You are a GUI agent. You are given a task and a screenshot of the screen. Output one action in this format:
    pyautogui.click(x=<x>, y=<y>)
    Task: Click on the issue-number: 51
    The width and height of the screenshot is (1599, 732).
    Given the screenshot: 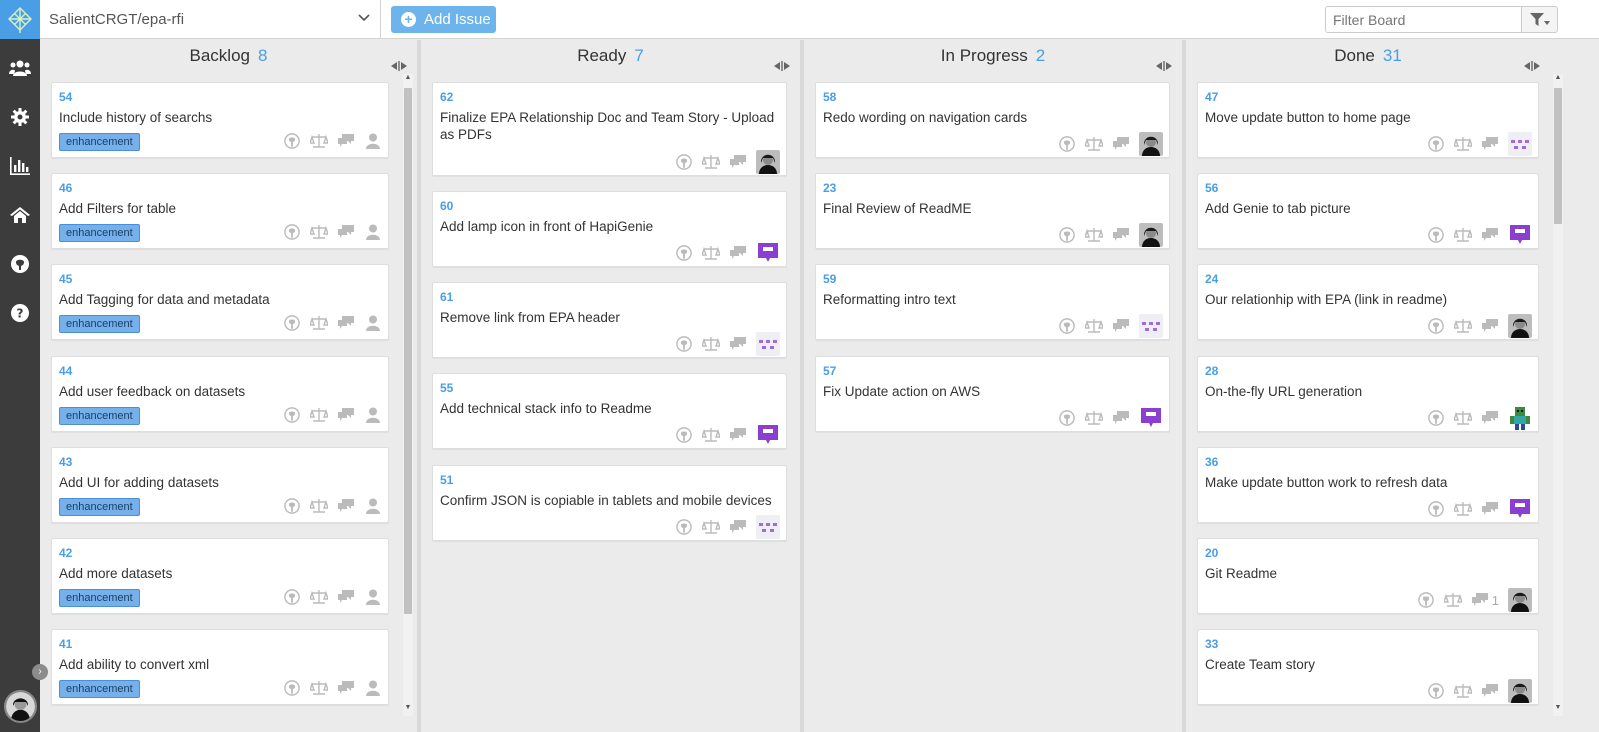 What is the action you would take?
    pyautogui.click(x=446, y=480)
    